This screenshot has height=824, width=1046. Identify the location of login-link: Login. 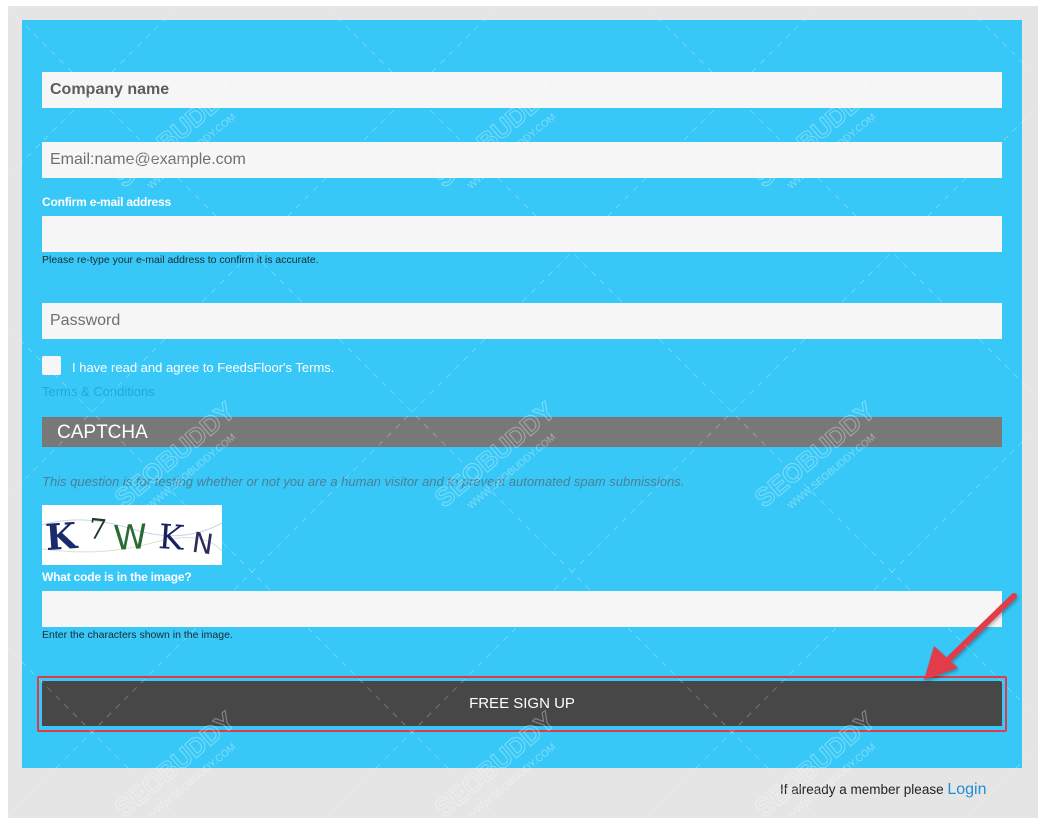
(966, 789).